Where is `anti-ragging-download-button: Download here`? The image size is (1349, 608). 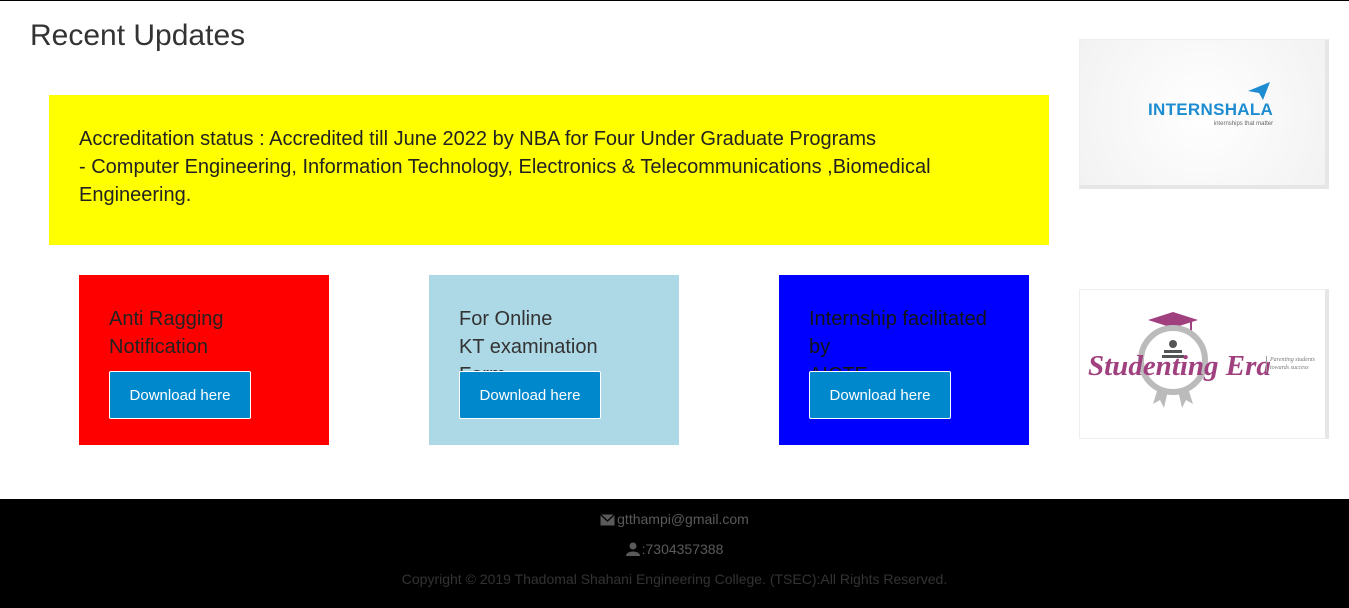 anti-ragging-download-button: Download here is located at coordinates (180, 395).